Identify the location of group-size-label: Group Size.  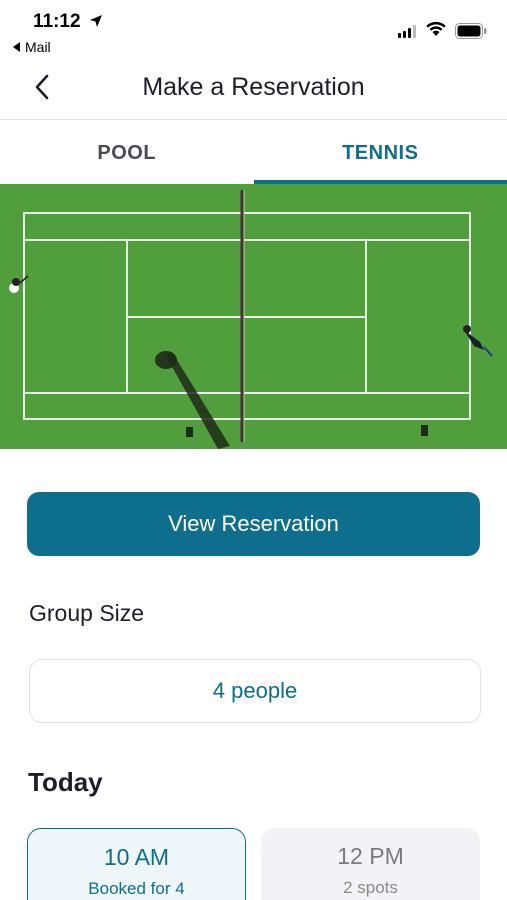
(87, 613).